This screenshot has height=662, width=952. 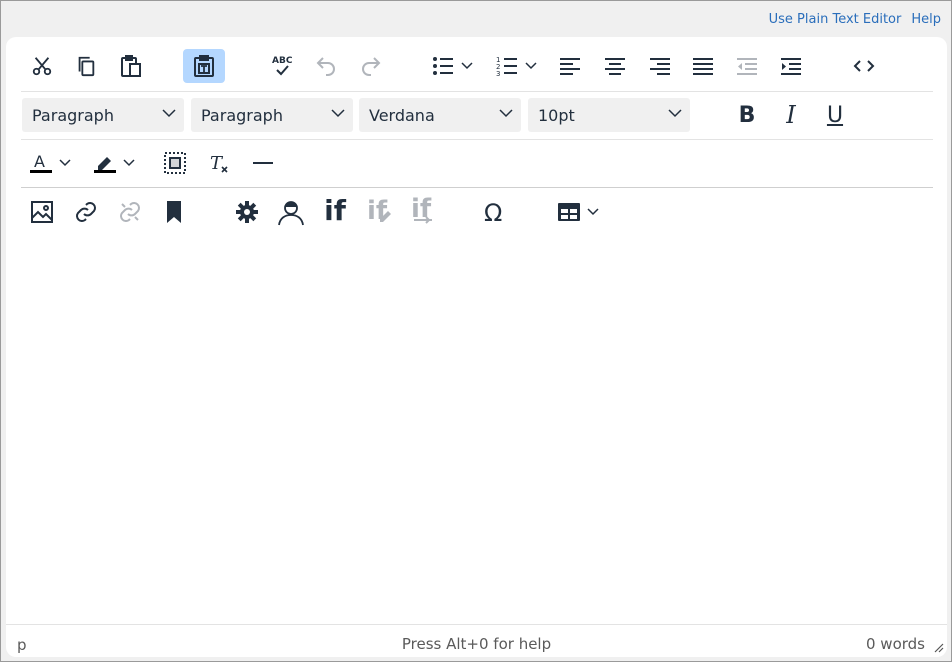 I want to click on numbered-list-button: 123, so click(x=516, y=66).